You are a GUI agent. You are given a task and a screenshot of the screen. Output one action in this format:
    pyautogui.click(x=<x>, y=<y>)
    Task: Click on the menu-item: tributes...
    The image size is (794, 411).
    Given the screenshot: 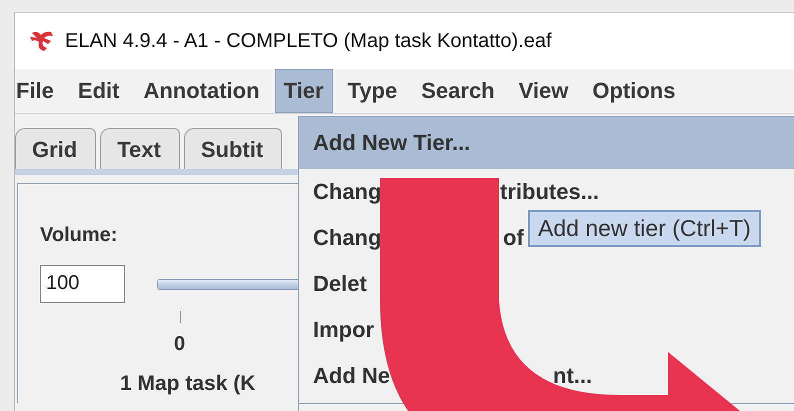 What is the action you would take?
    pyautogui.click(x=550, y=192)
    